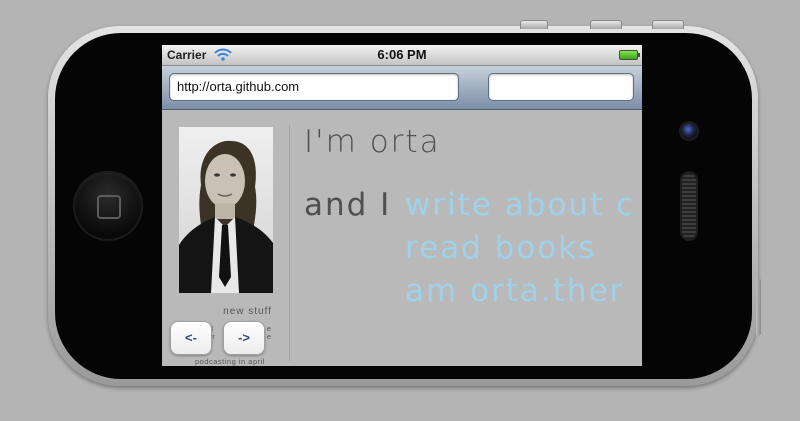  What do you see at coordinates (689, 131) in the screenshot?
I see `front-camera-icon` at bounding box center [689, 131].